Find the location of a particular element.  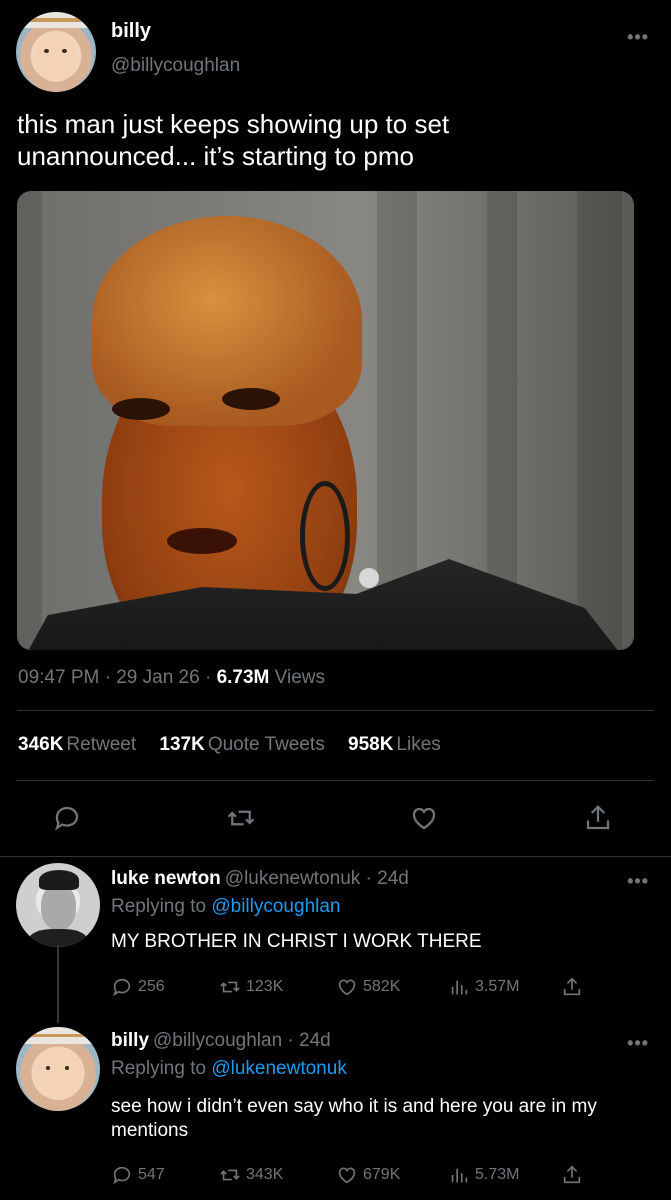

likes-label: Likes is located at coordinates (418, 744).